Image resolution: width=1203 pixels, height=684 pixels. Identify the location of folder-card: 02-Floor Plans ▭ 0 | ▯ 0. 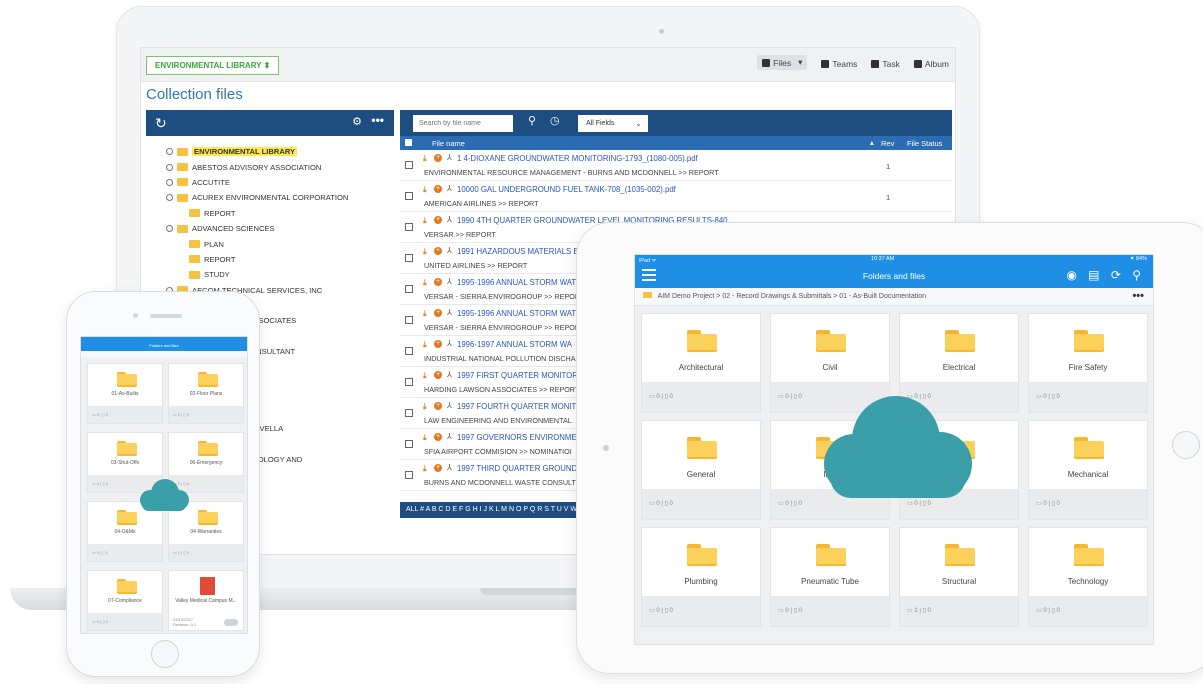
(206, 393).